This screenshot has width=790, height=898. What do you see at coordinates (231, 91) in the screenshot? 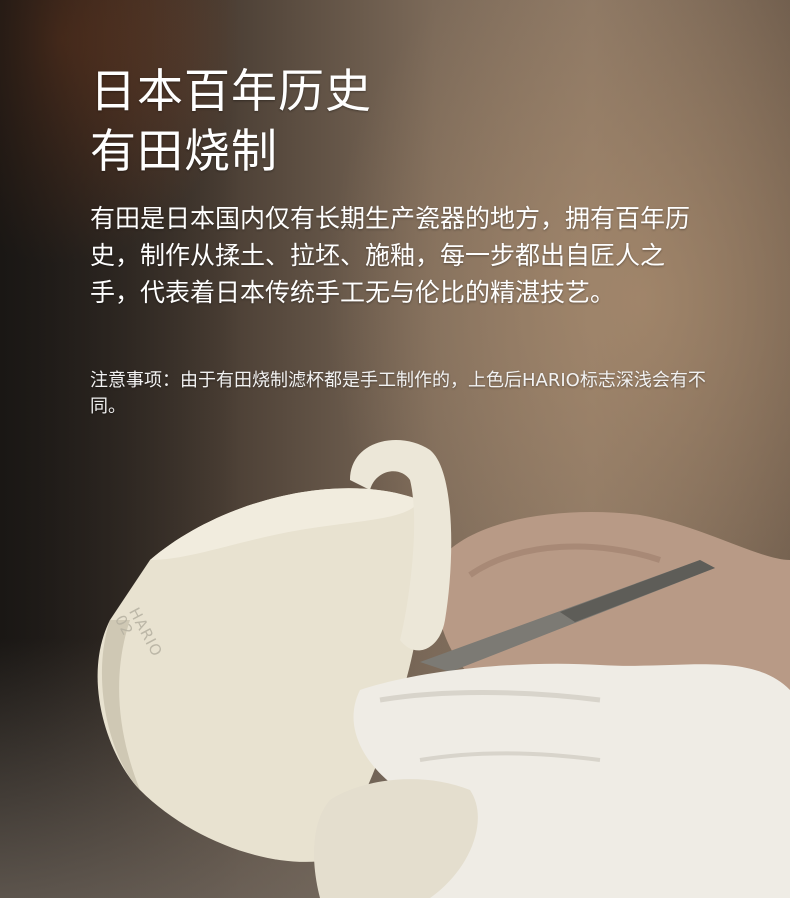
I see `title-line-1: 日本百年历史` at bounding box center [231, 91].